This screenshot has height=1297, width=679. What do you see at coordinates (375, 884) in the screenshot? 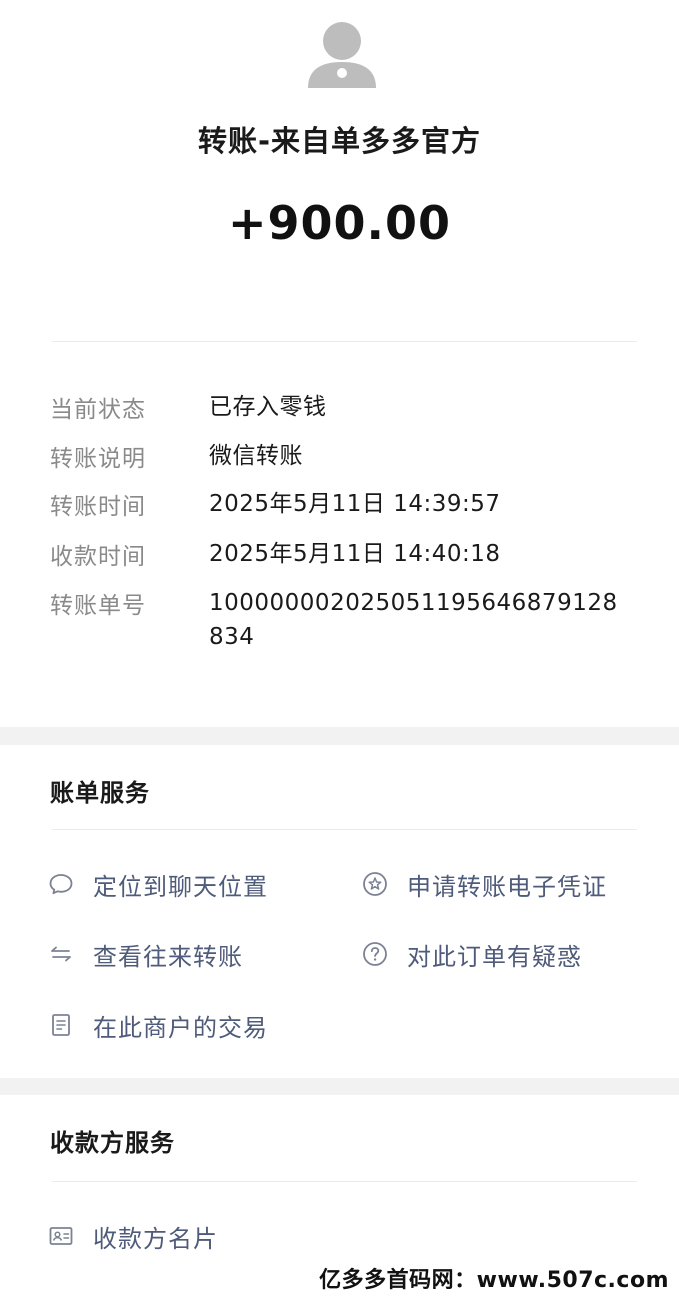
I see `badge-icon` at bounding box center [375, 884].